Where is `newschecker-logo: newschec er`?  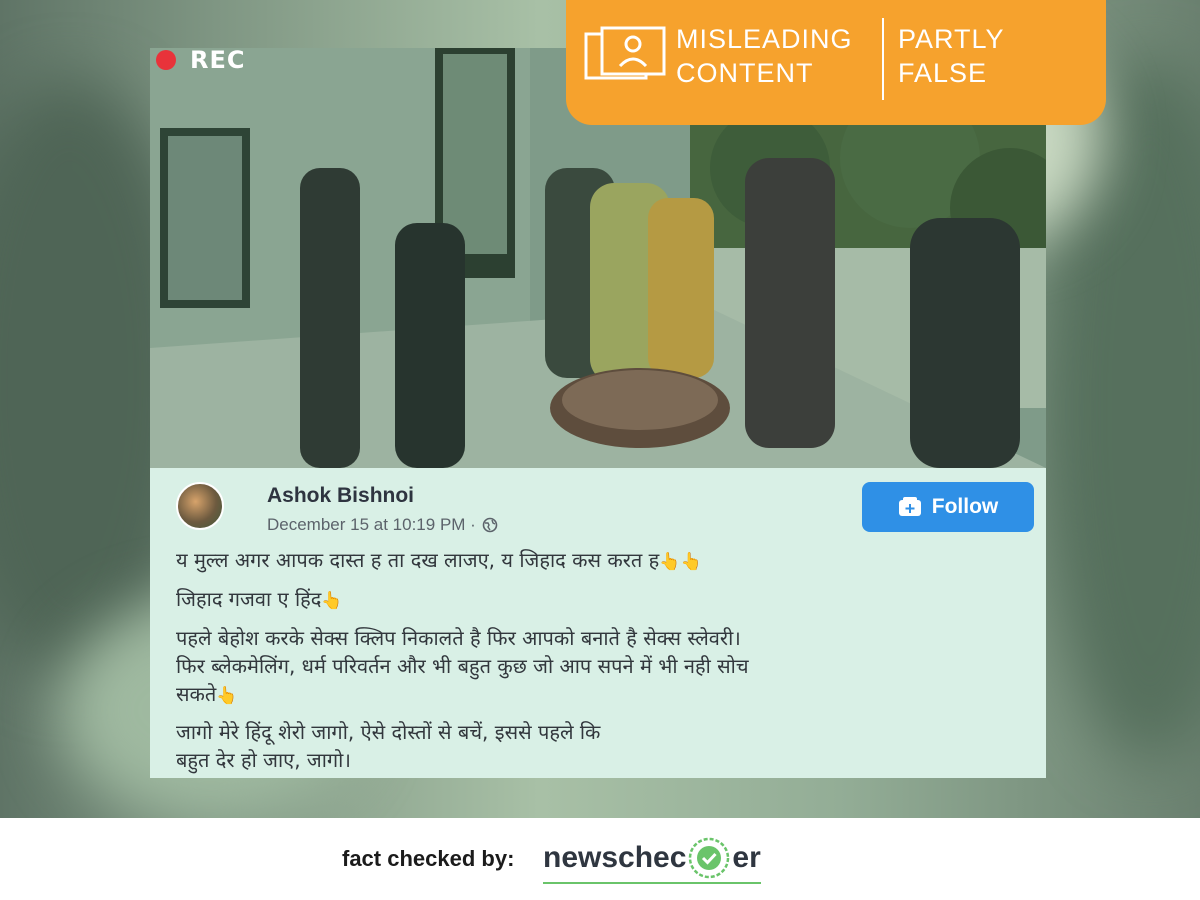 newschecker-logo: newschec er is located at coordinates (652, 860).